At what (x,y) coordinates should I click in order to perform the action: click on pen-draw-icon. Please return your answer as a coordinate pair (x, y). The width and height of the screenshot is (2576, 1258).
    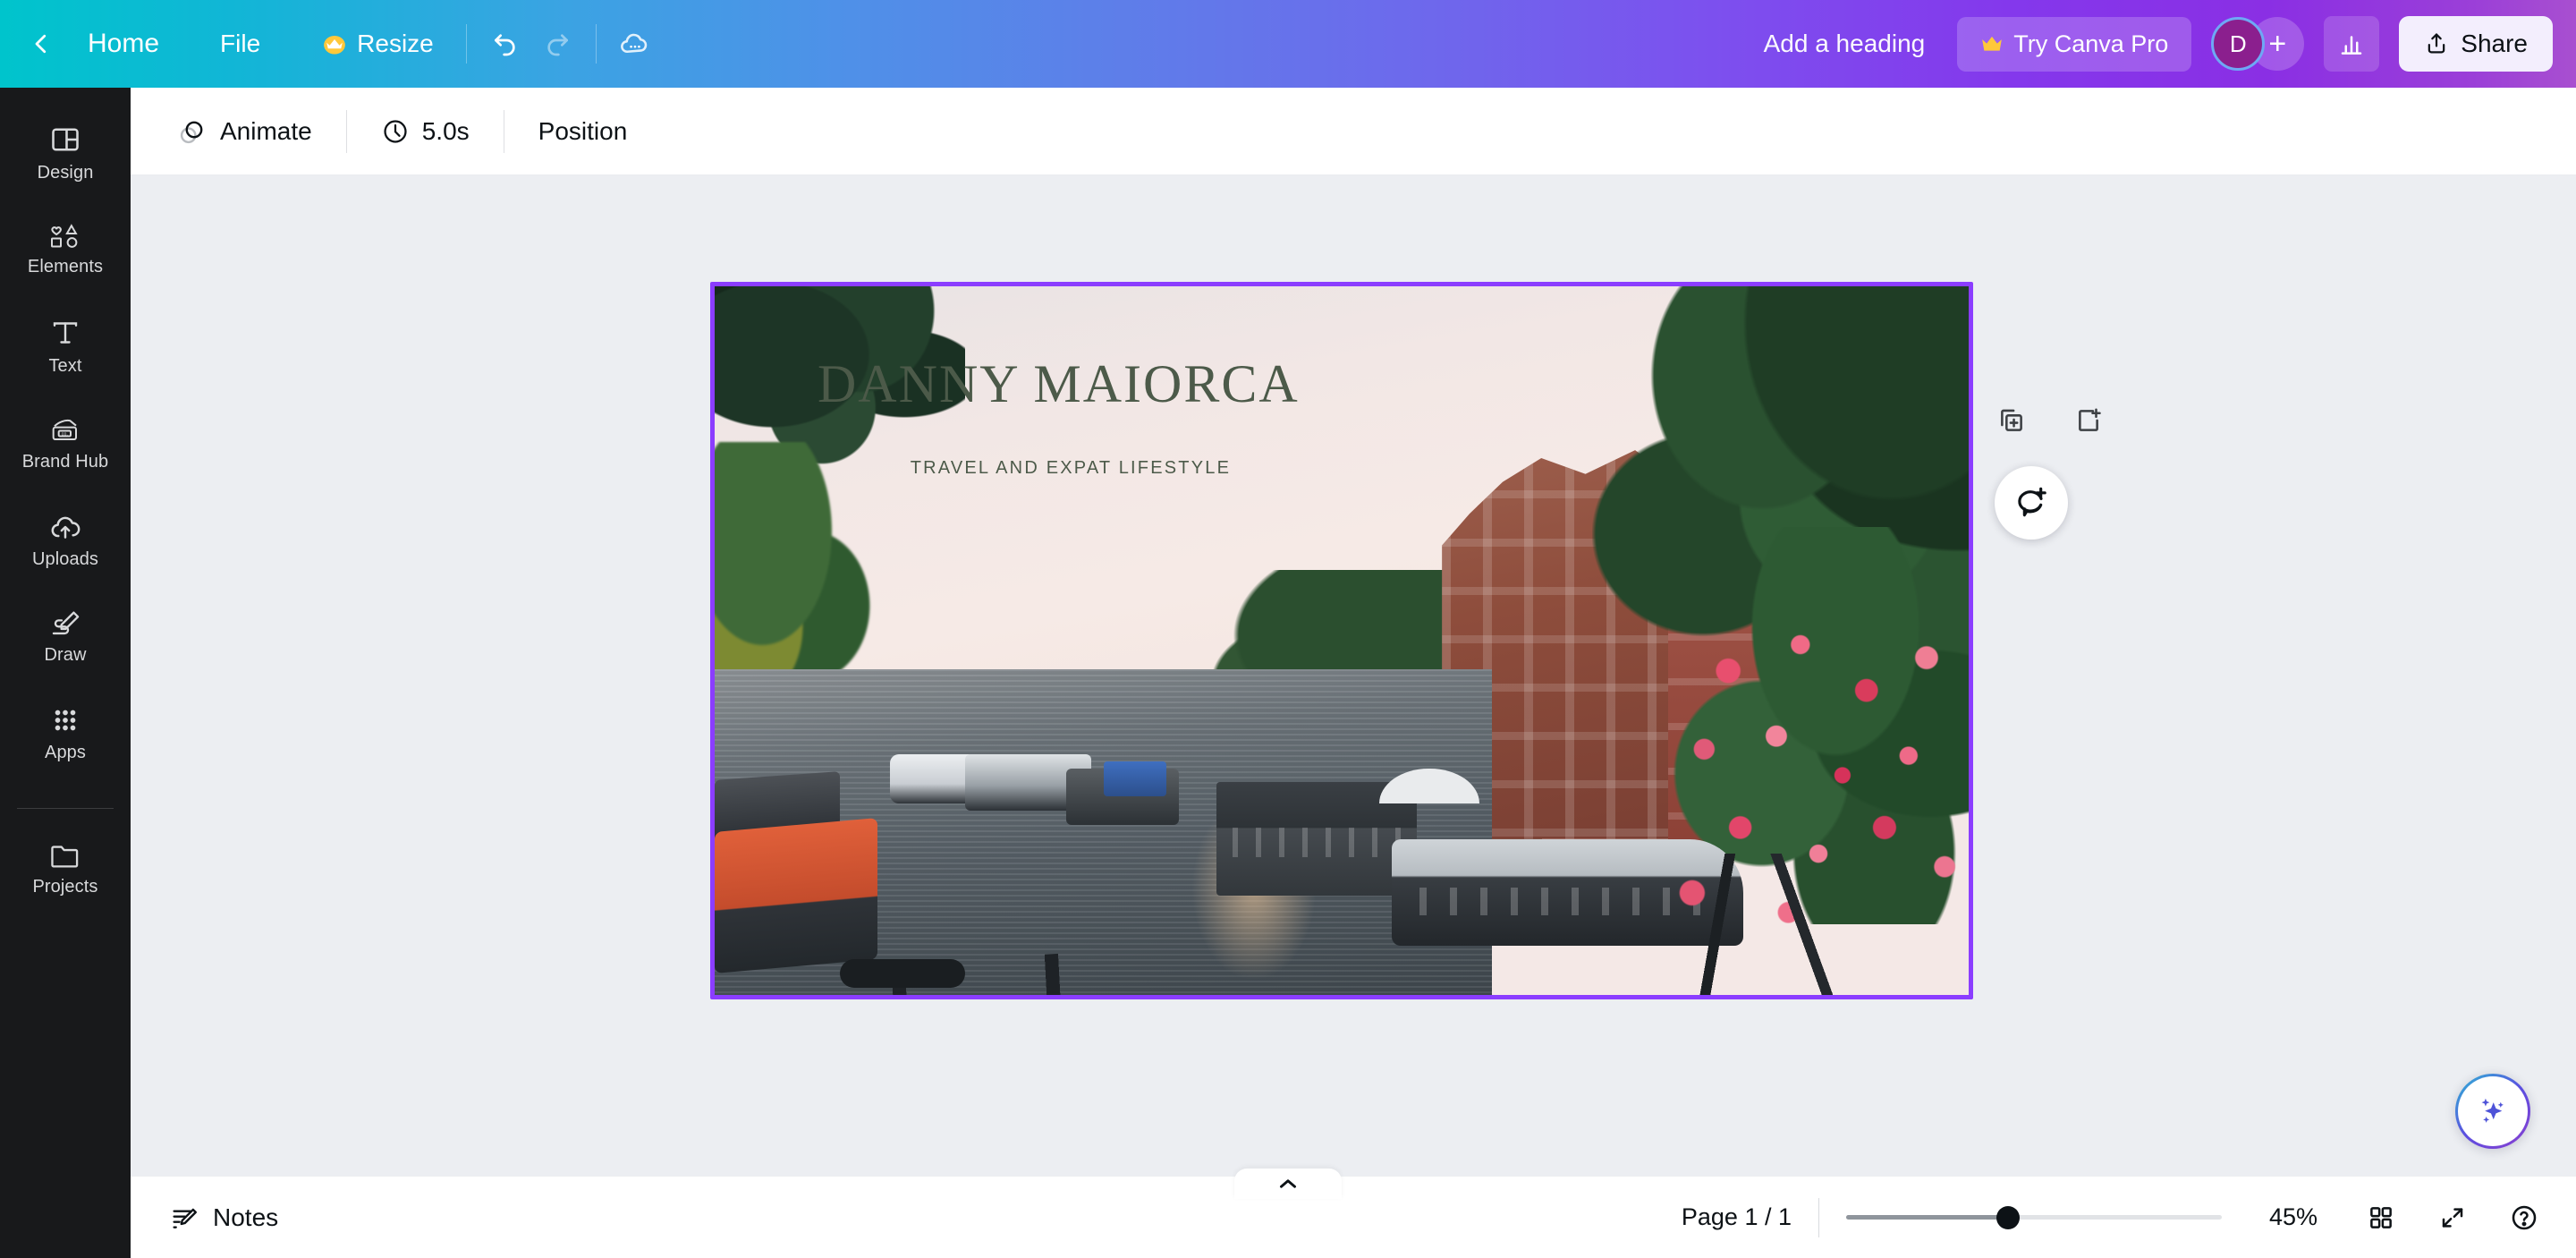
    Looking at the image, I should click on (65, 623).